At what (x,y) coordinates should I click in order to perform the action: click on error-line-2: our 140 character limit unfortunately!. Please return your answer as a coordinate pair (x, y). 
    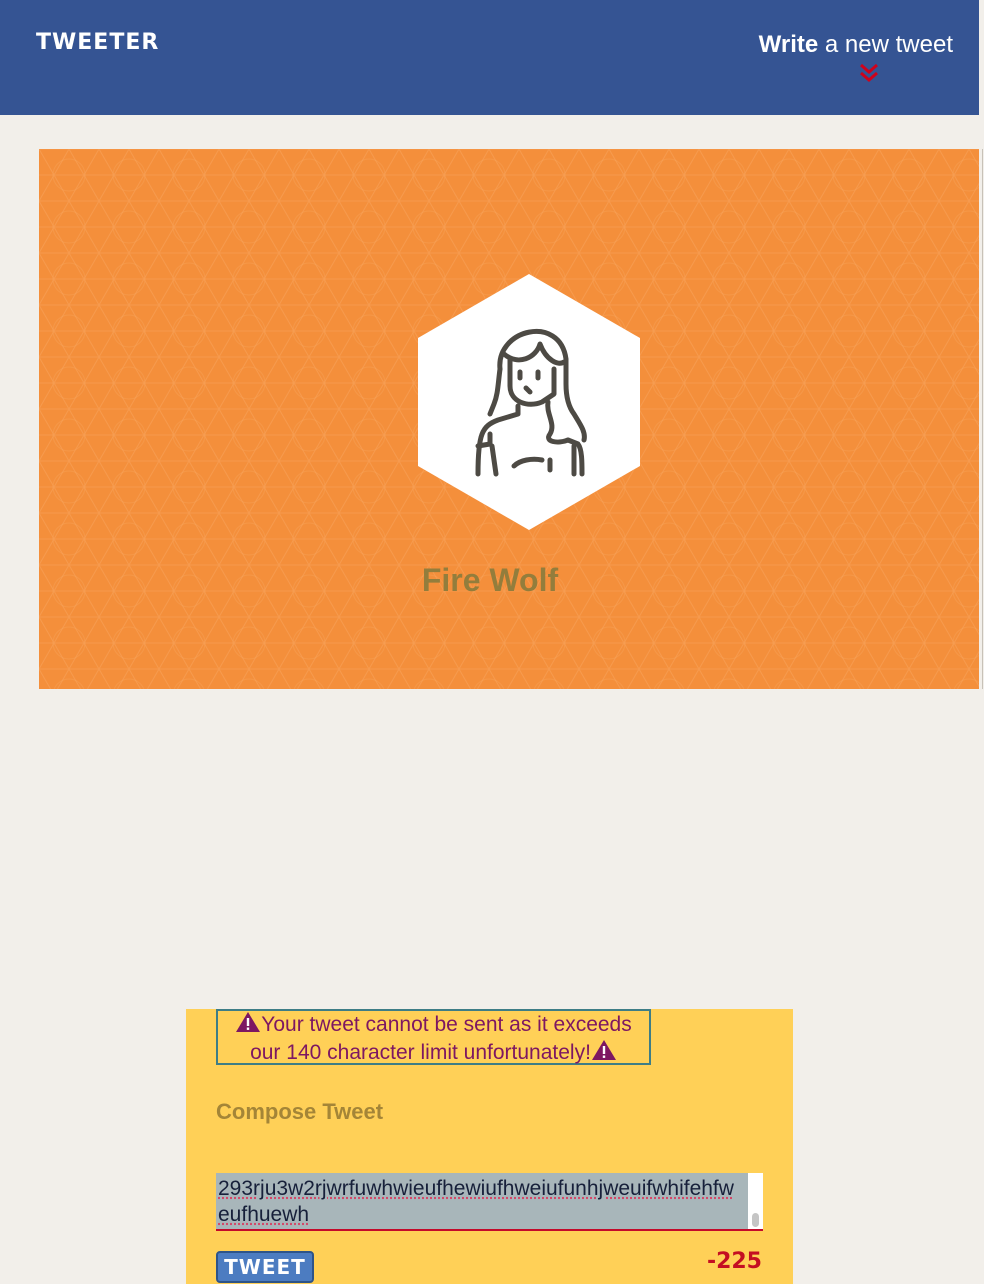
    Looking at the image, I should click on (433, 1053).